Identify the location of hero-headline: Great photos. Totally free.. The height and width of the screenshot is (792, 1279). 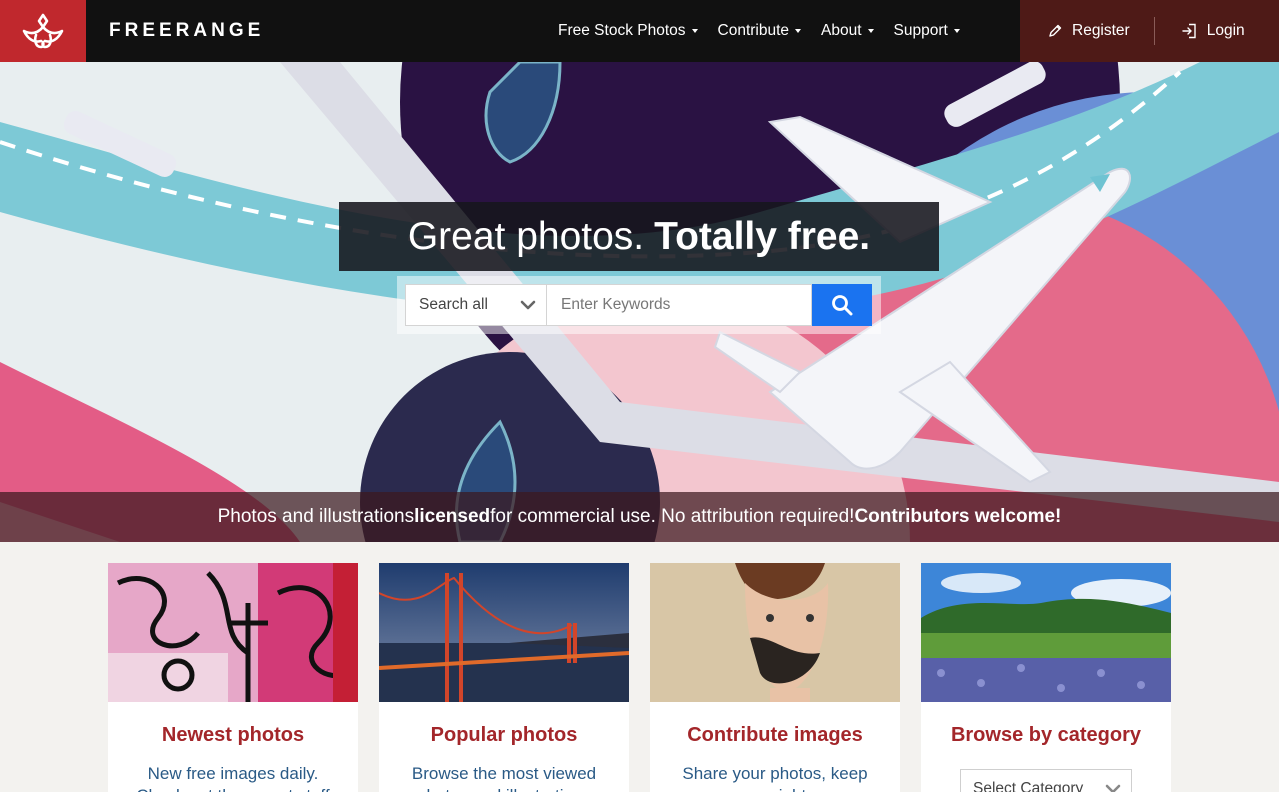
(639, 236).